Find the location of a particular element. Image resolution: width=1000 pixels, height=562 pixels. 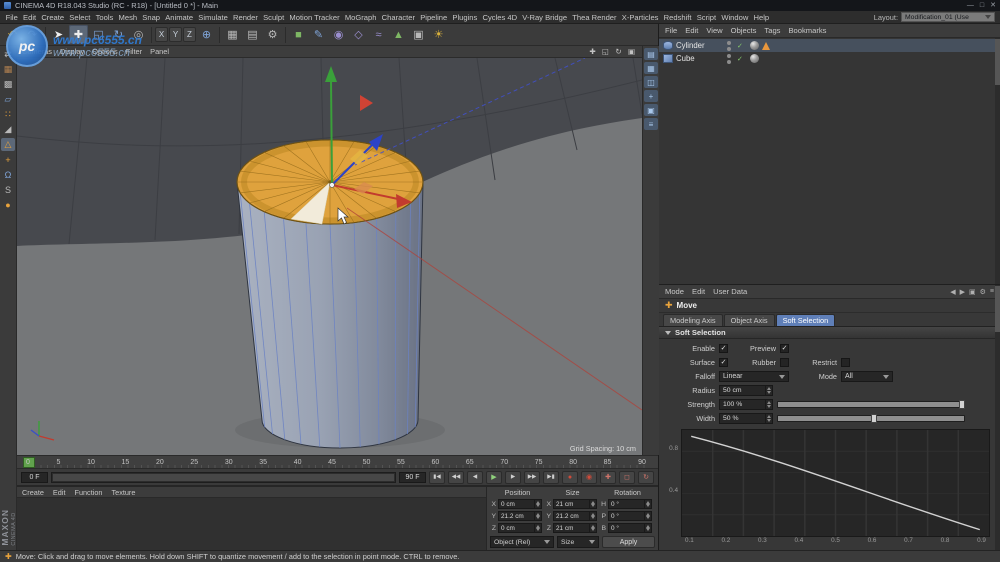

menu-item-character: Character is located at coordinates (398, 17).